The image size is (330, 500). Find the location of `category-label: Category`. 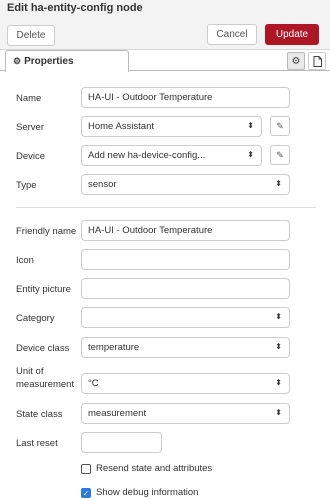

category-label: Category is located at coordinates (35, 318).